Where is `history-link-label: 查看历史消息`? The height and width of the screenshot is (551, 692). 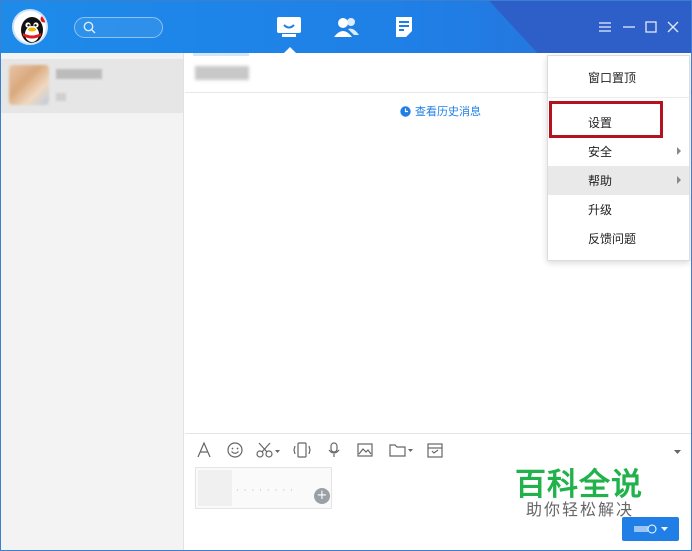 history-link-label: 查看历史消息 is located at coordinates (448, 111).